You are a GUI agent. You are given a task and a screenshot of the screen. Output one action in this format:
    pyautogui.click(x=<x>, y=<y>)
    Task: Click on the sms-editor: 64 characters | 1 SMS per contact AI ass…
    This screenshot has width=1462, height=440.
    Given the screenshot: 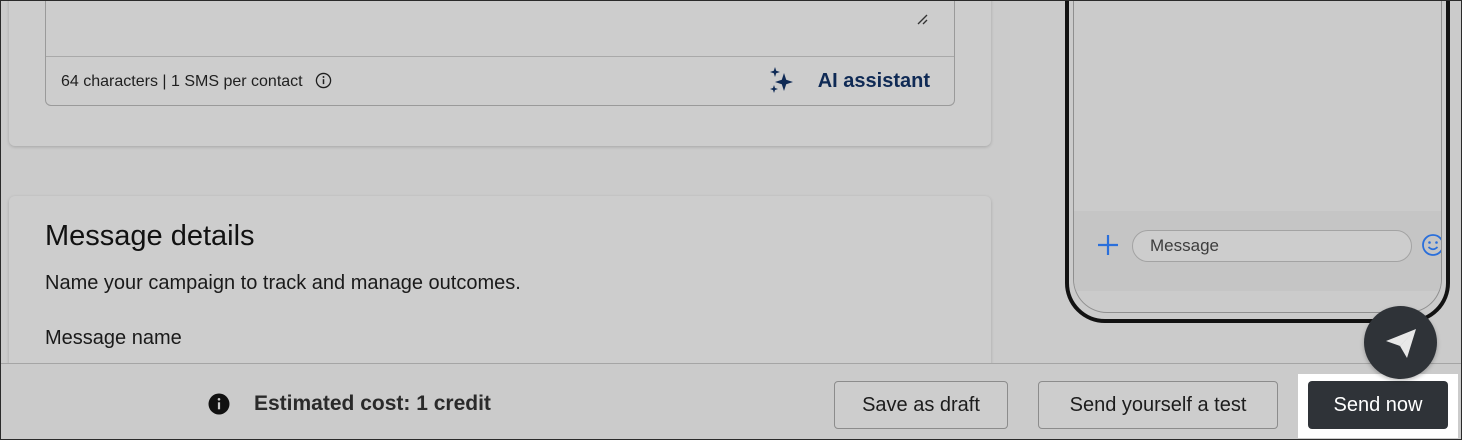 What is the action you would take?
    pyautogui.click(x=500, y=53)
    